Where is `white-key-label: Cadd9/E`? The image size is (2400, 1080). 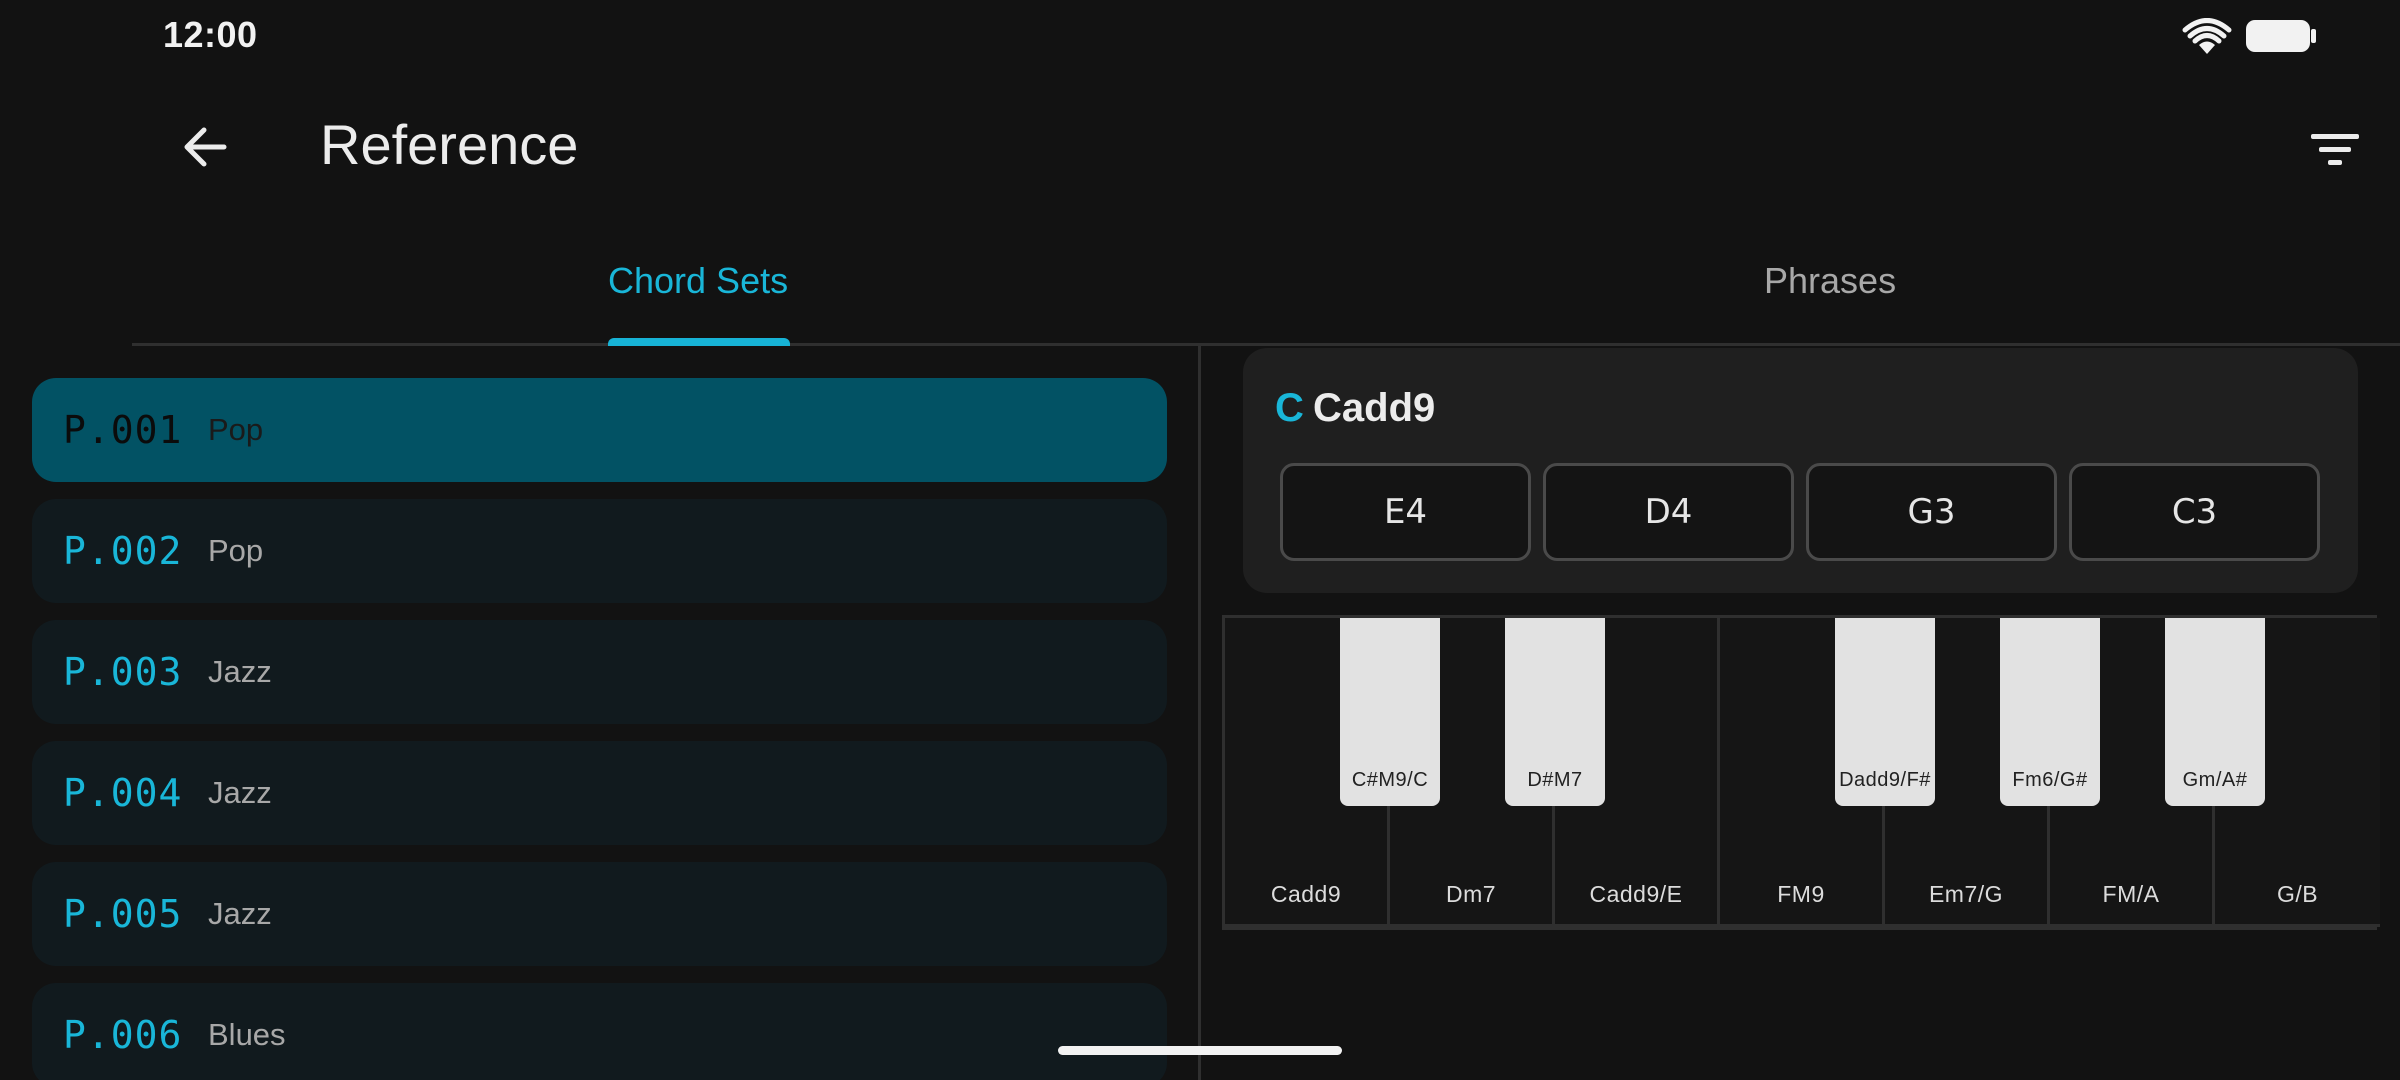 white-key-label: Cadd9/E is located at coordinates (1636, 894).